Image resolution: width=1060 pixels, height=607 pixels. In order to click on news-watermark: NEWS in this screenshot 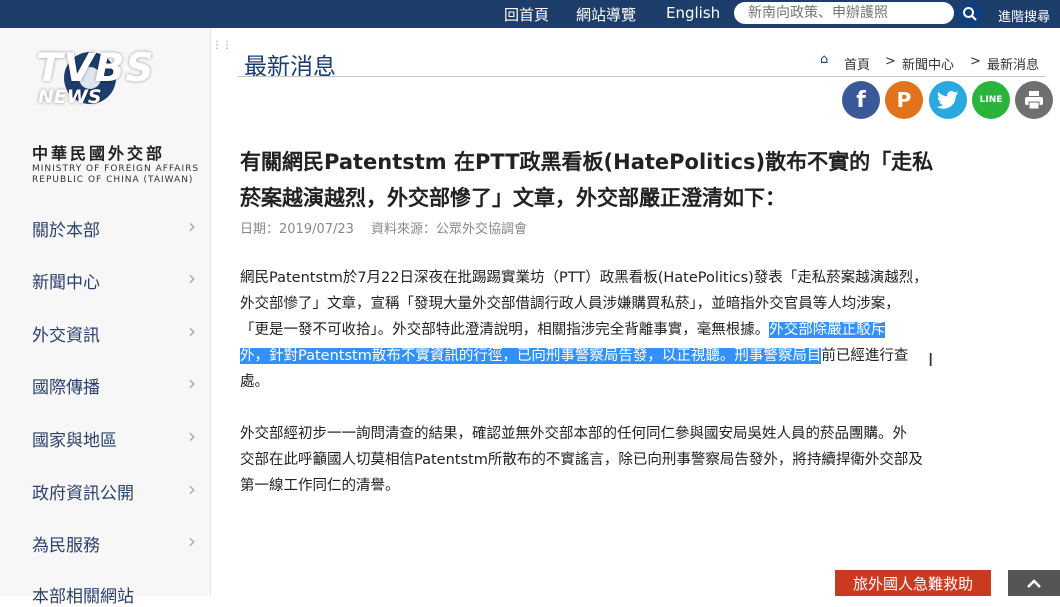, I will do `click(70, 97)`.